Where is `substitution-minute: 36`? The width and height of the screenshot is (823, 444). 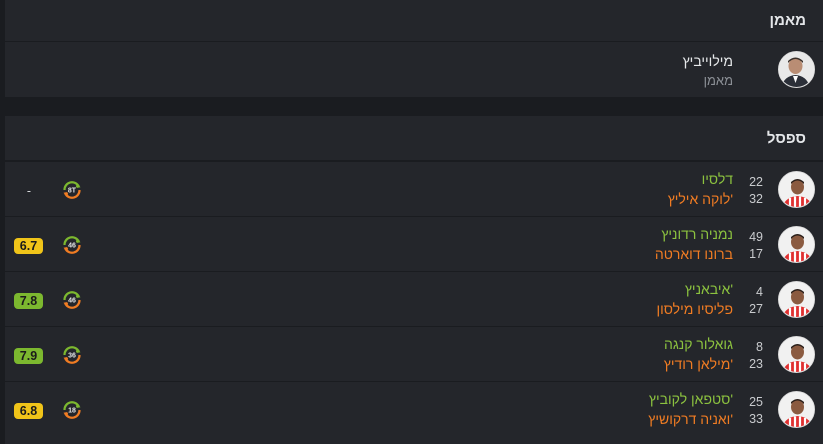
substitution-minute: 36 is located at coordinates (72, 356).